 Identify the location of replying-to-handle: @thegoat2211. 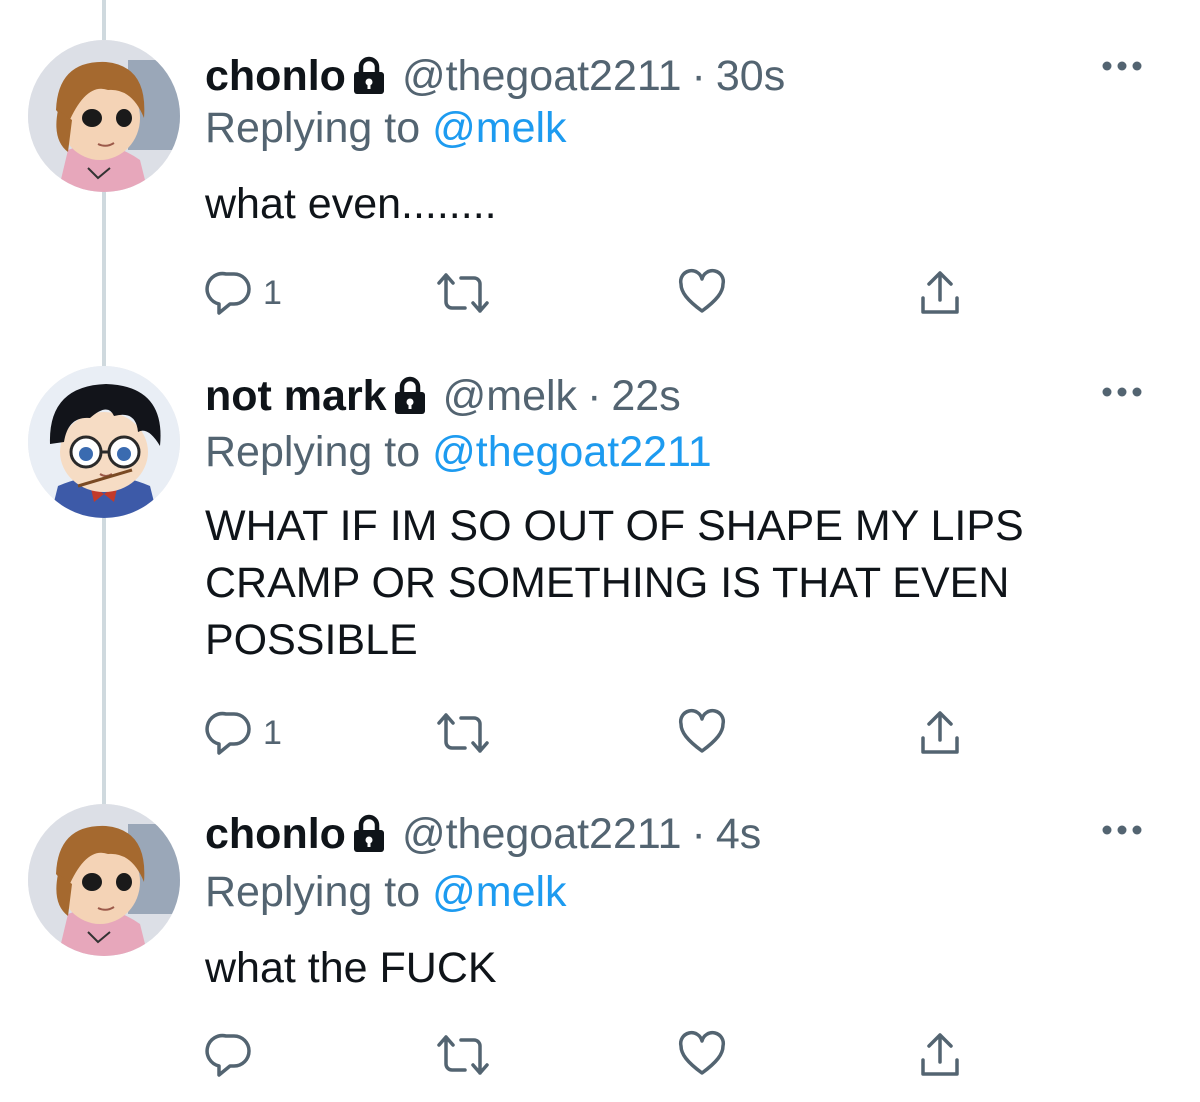
(572, 452).